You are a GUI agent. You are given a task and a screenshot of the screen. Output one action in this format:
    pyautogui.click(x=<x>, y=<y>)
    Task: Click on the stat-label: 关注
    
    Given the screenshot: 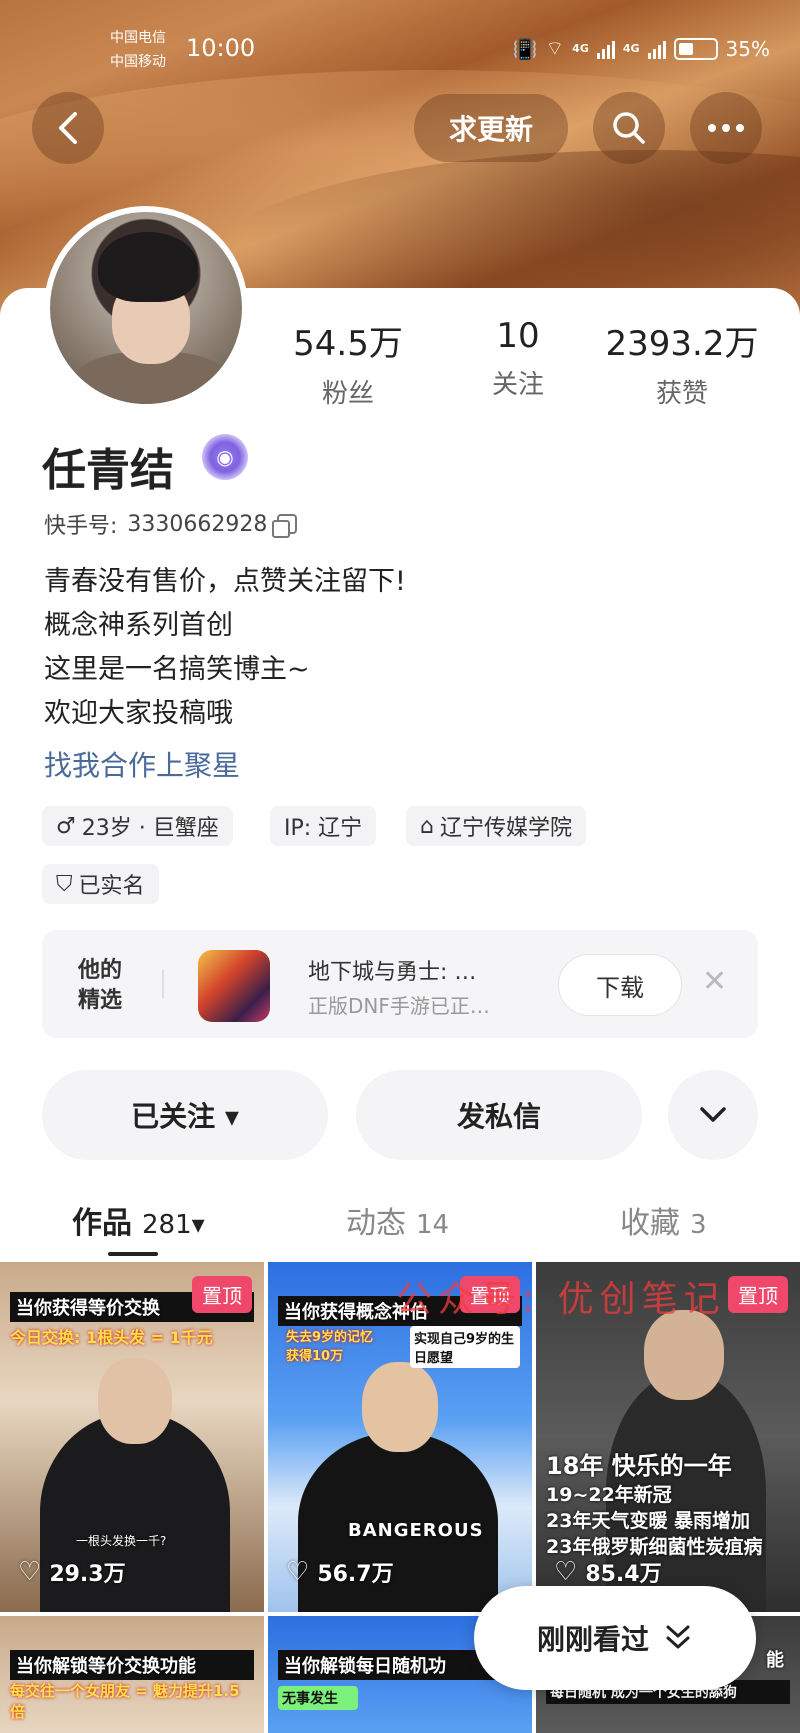 What is the action you would take?
    pyautogui.click(x=517, y=385)
    